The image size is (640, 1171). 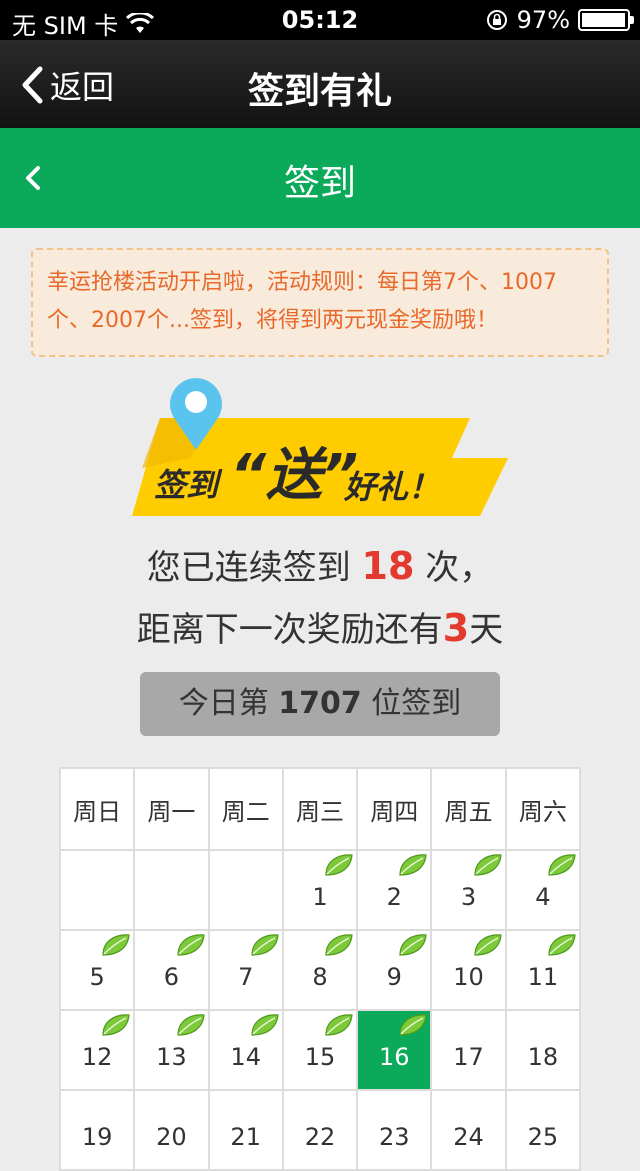 I want to click on calendar-day-cell: 22, so click(x=320, y=1130).